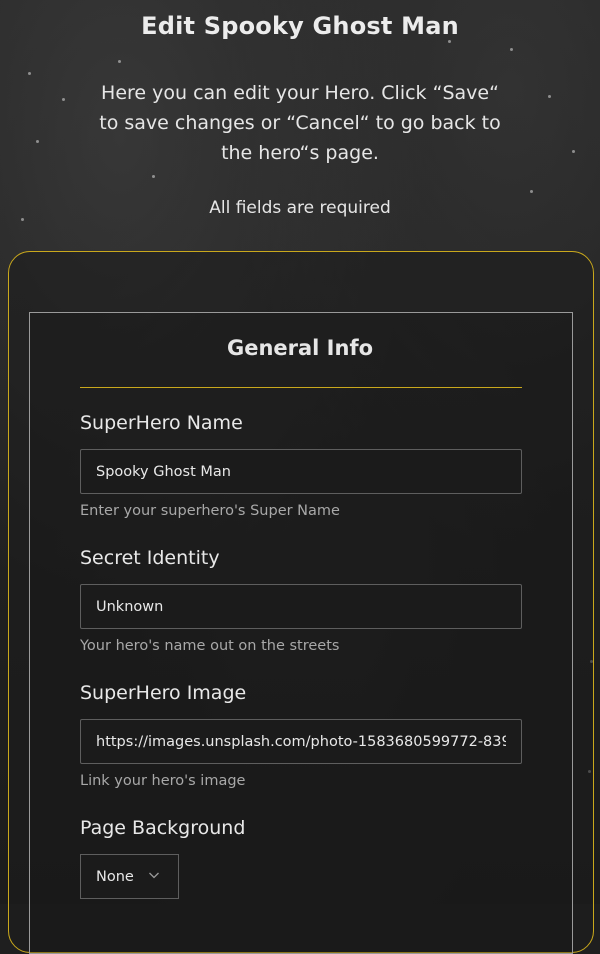  Describe the element at coordinates (163, 781) in the screenshot. I see `superhero-image-help: Link your hero's image` at that location.